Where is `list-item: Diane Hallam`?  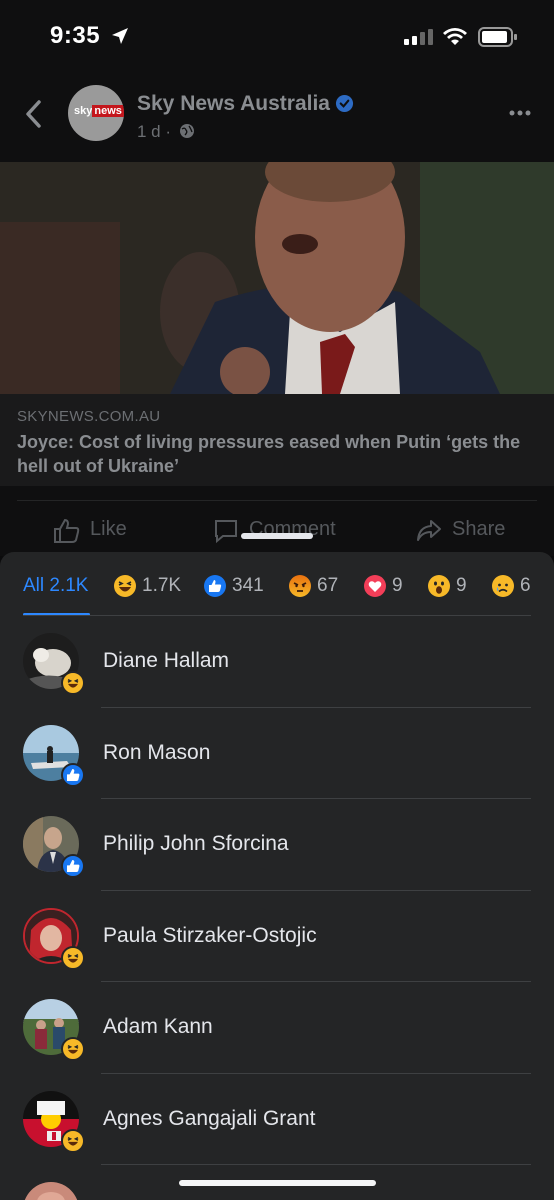 list-item: Diane Hallam is located at coordinates (277, 662).